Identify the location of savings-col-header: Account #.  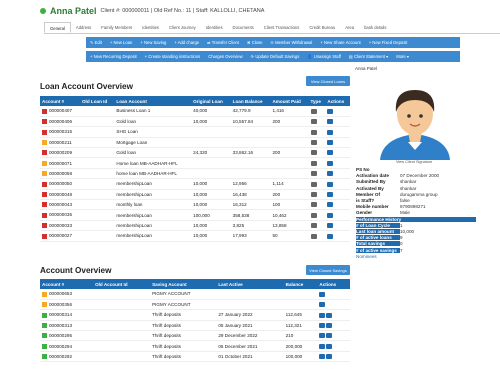
(67, 284).